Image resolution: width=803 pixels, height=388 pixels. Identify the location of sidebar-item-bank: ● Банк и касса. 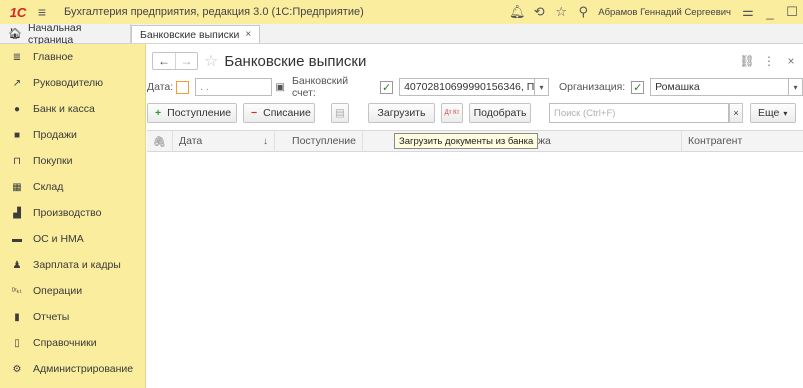
(72, 109).